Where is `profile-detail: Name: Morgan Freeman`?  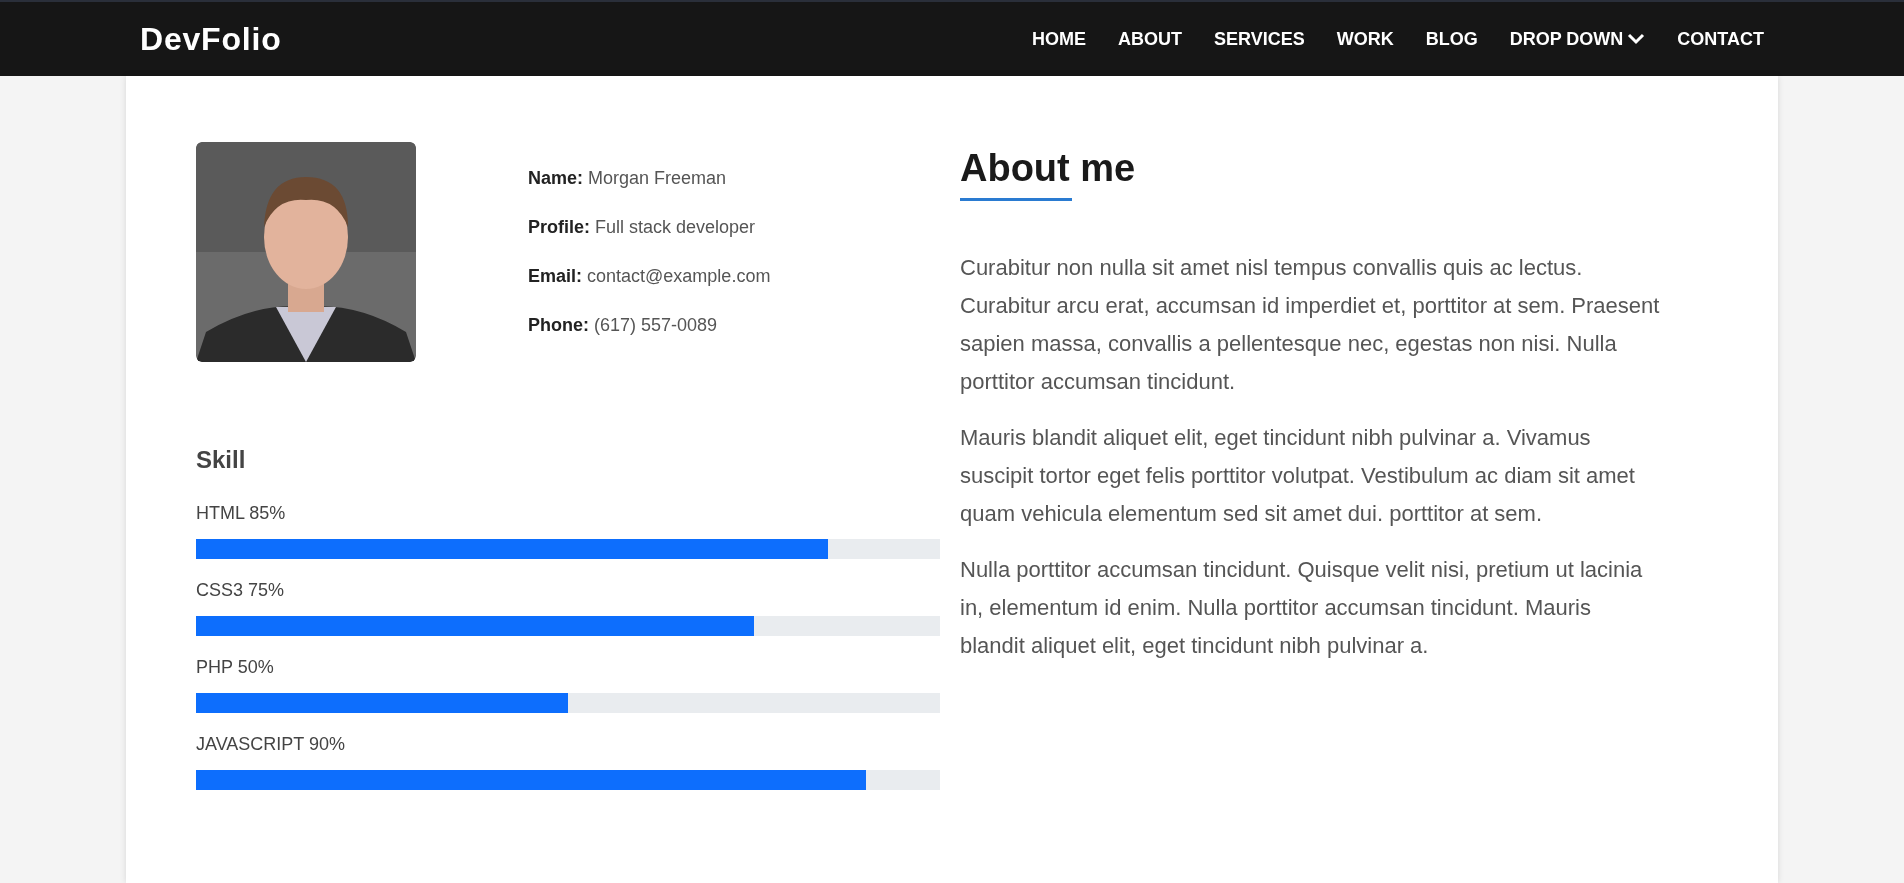
profile-detail: Name: Morgan Freeman is located at coordinates (628, 178).